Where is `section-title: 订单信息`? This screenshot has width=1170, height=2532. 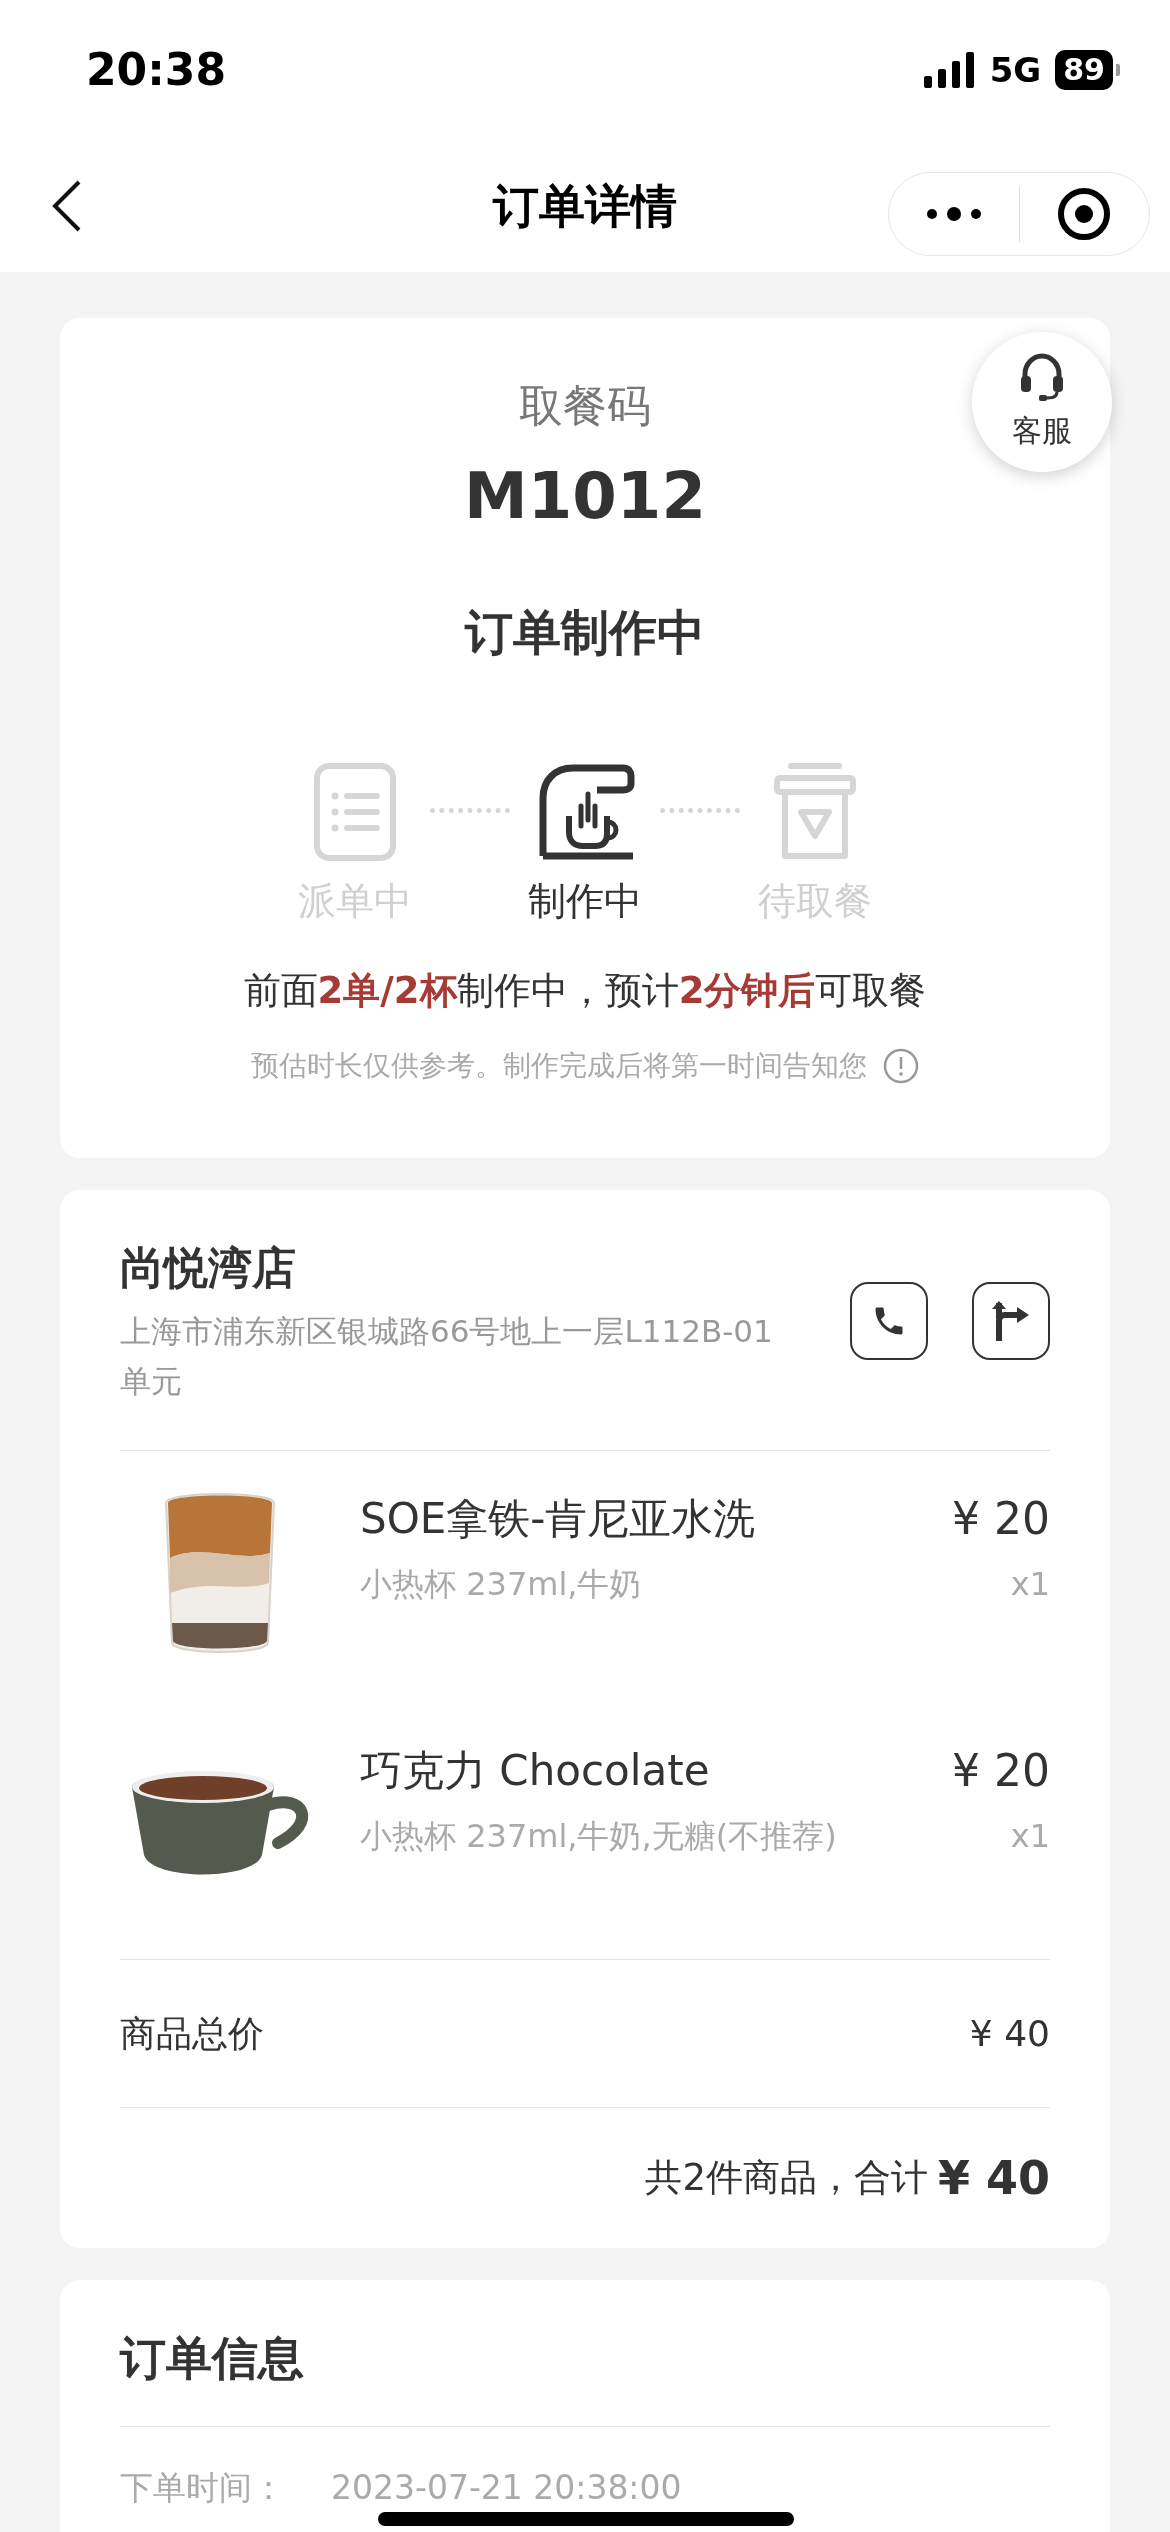
section-title: 订单信息 is located at coordinates (212, 2358).